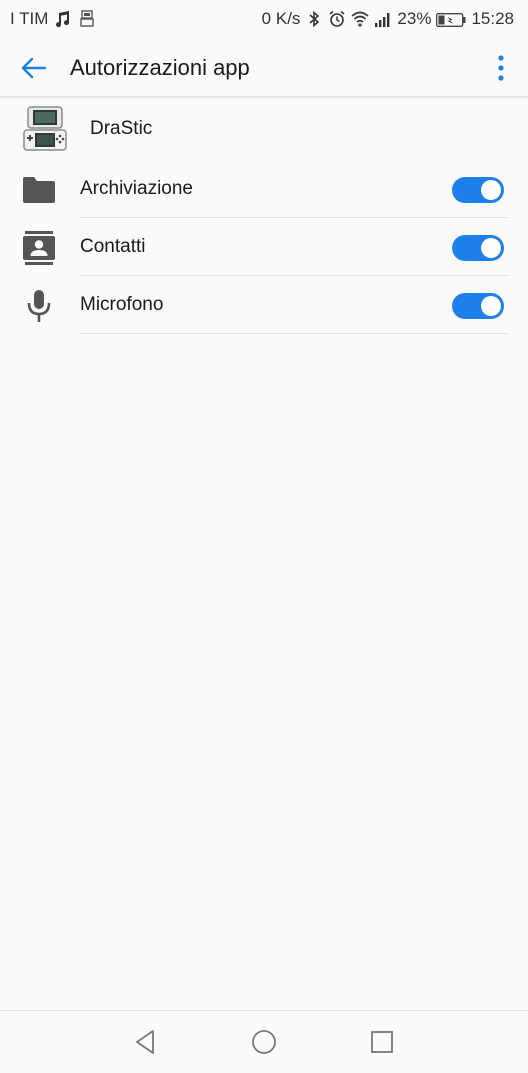  What do you see at coordinates (360, 19) in the screenshot?
I see `wifi-icon` at bounding box center [360, 19].